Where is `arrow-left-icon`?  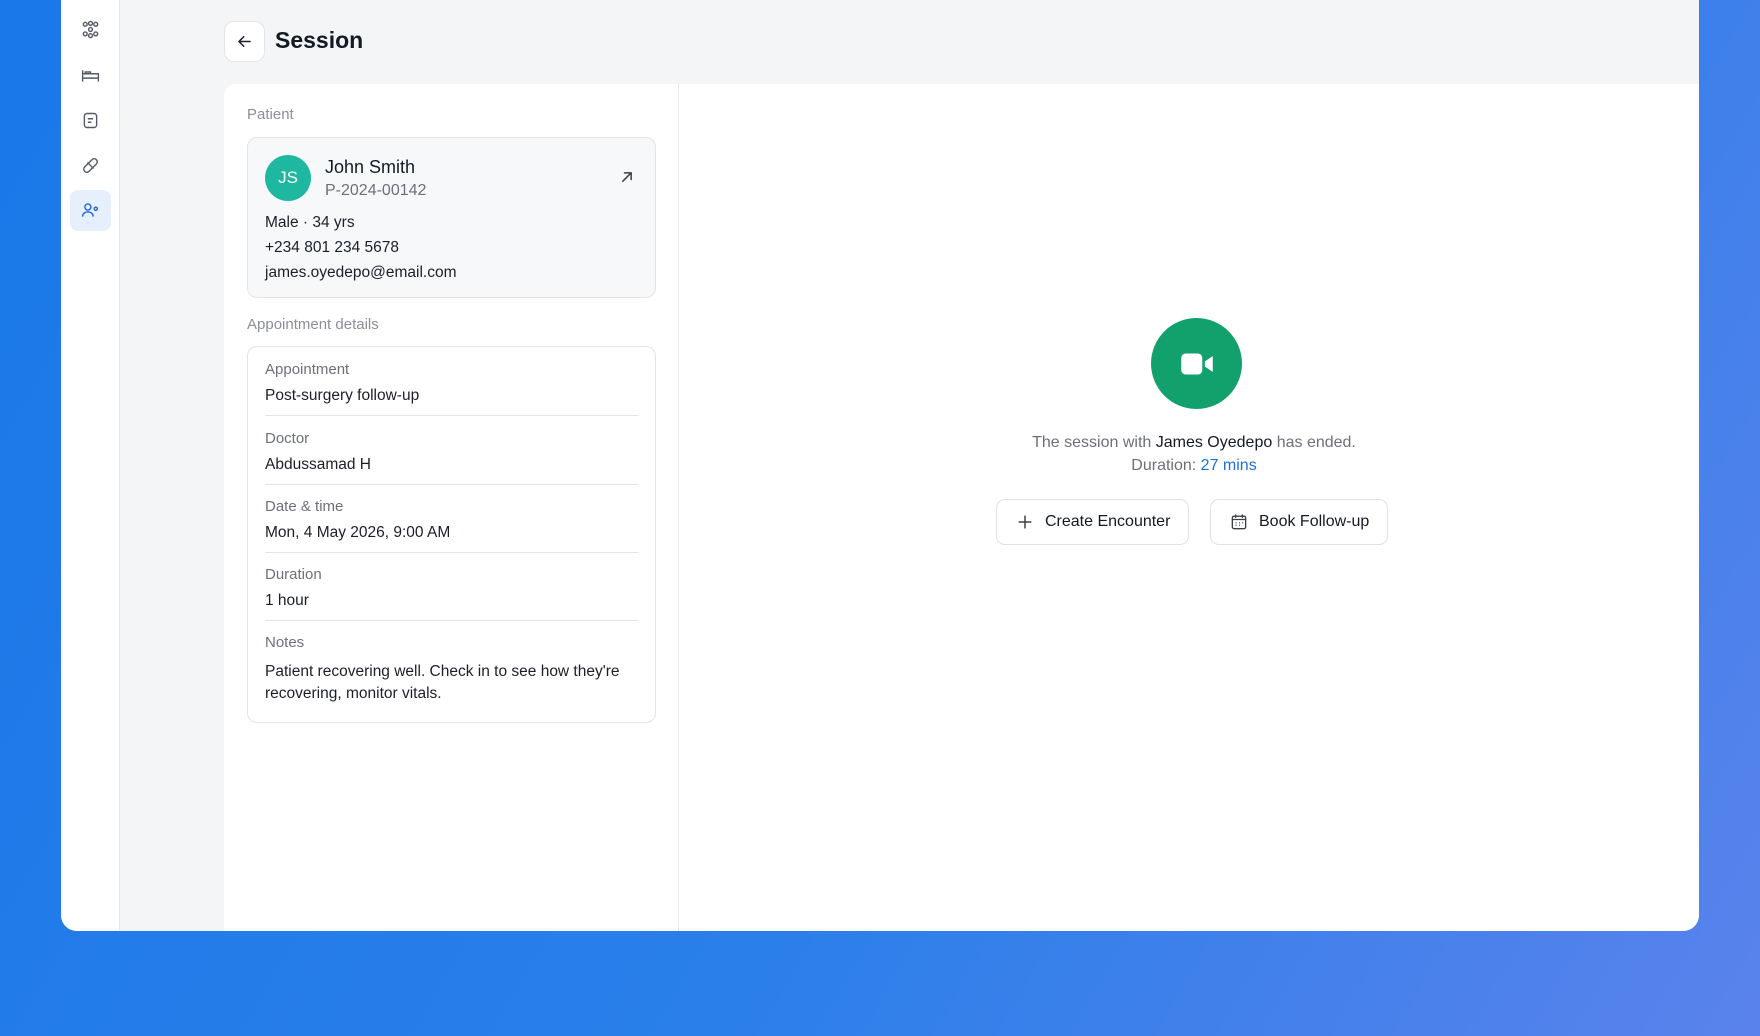 arrow-left-icon is located at coordinates (244, 41).